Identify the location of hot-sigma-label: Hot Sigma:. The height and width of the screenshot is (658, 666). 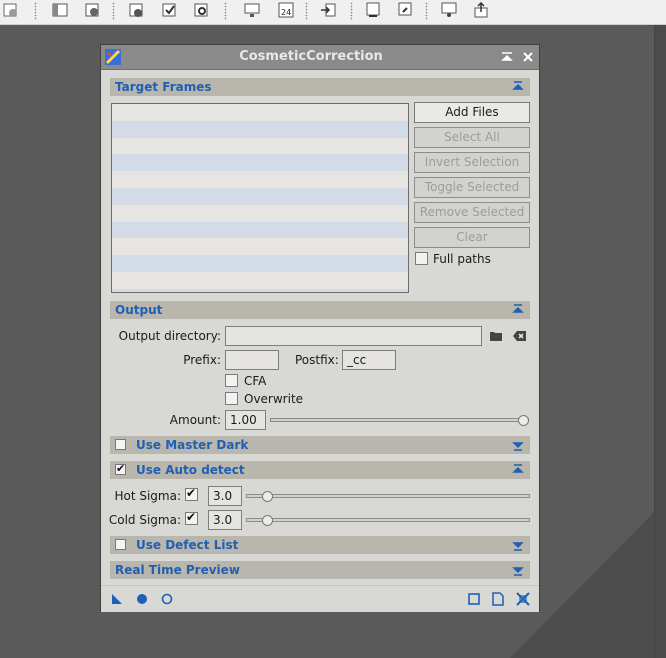
(147, 496).